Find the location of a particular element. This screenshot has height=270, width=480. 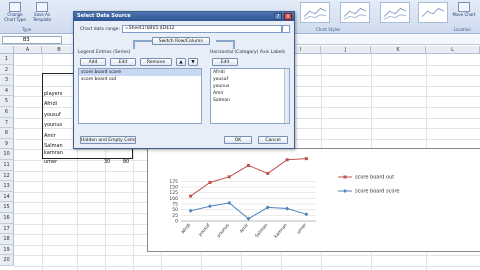

category-scrollbar is located at coordinates (286, 96).